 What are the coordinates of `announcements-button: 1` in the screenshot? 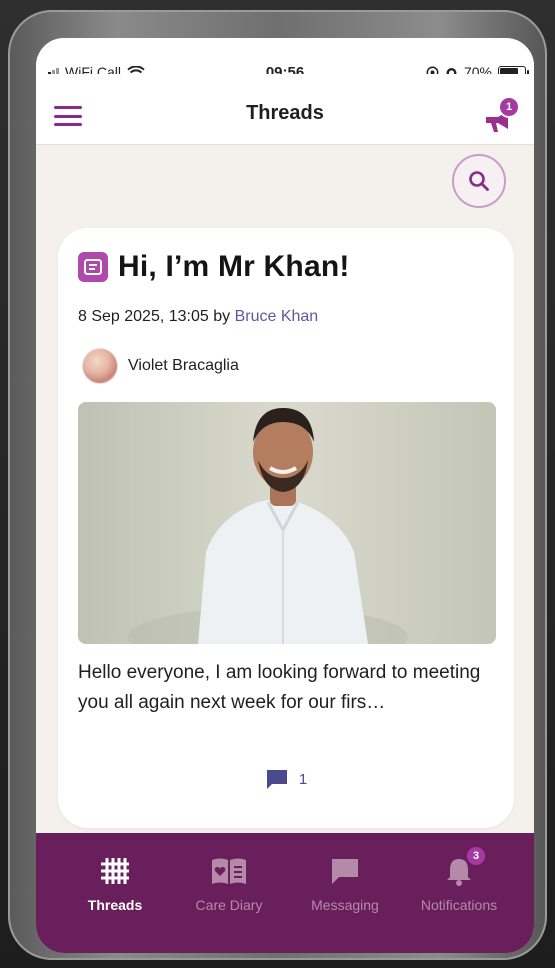 It's located at (501, 115).